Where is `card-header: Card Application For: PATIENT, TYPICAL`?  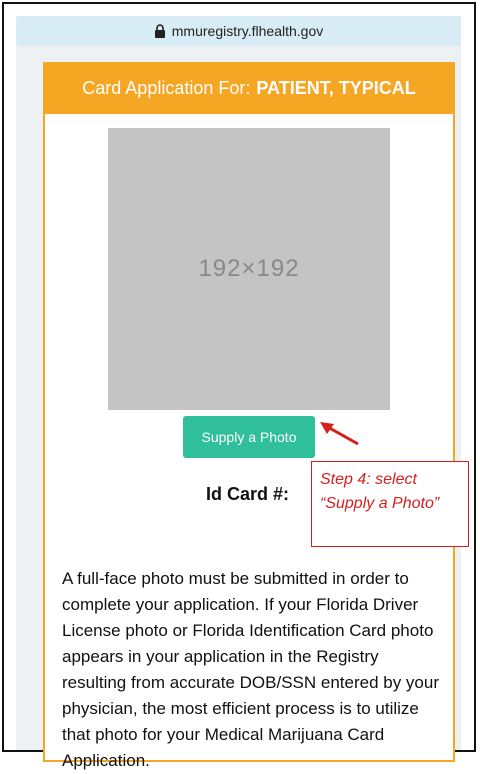
card-header: Card Application For: PATIENT, TYPICAL is located at coordinates (249, 88).